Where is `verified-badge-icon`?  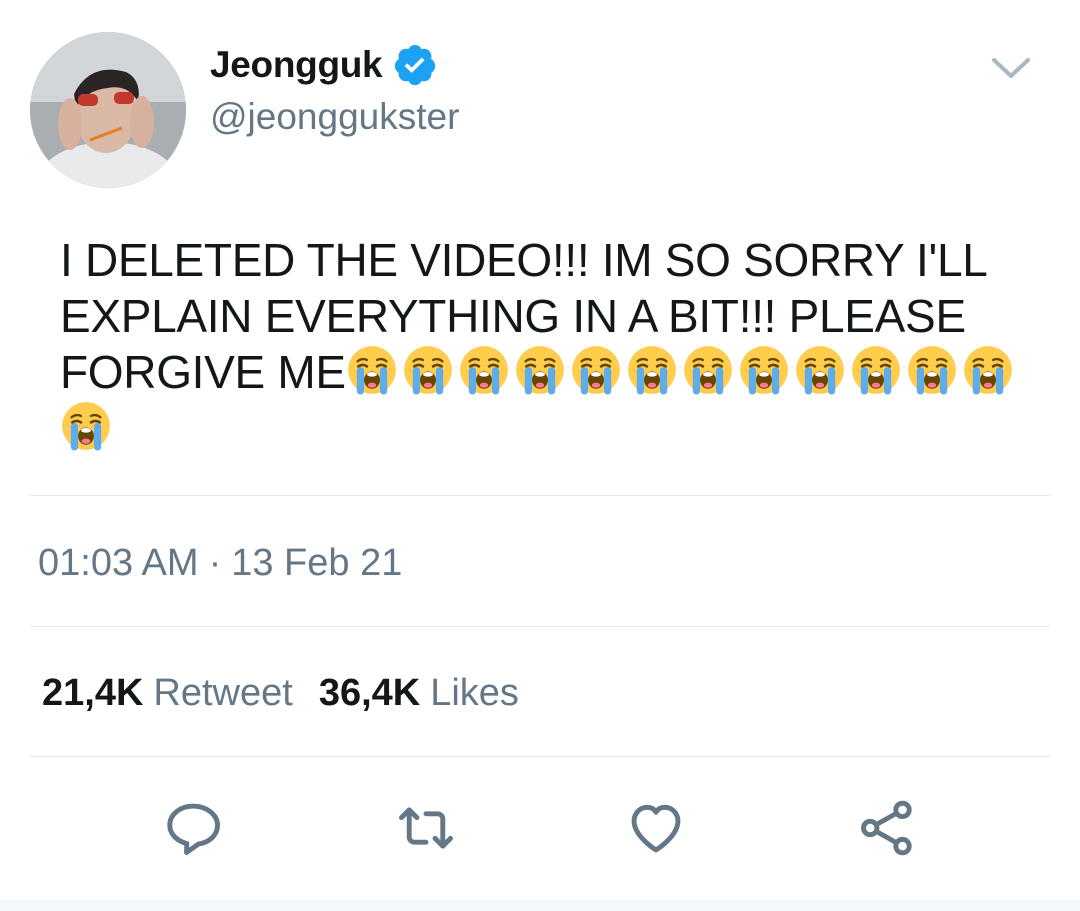
verified-badge-icon is located at coordinates (415, 65).